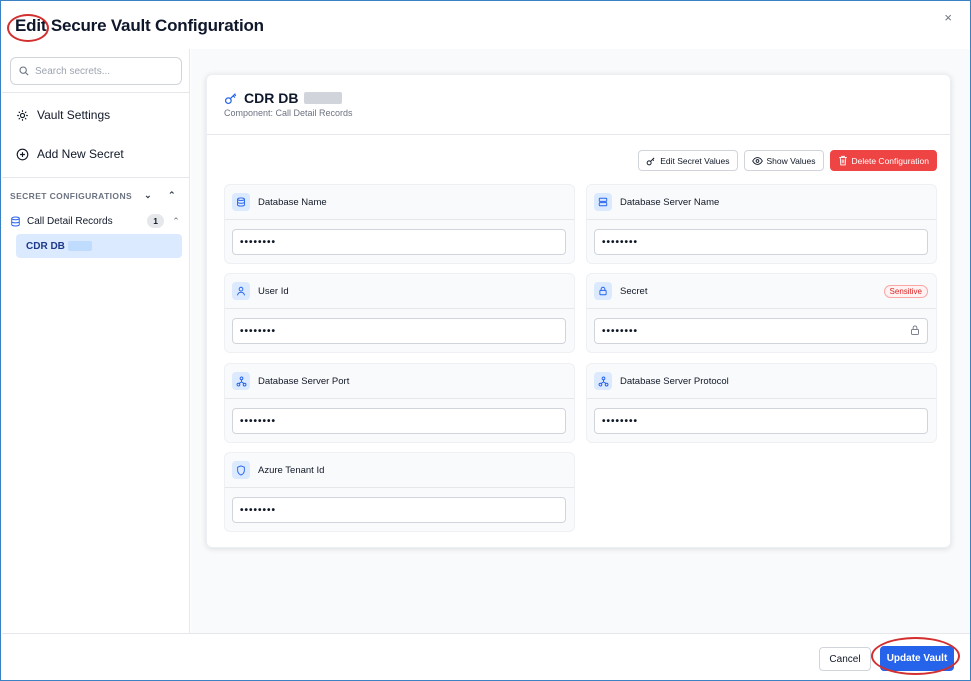 The width and height of the screenshot is (971, 681). I want to click on secret-input: ••••••••, so click(761, 331).